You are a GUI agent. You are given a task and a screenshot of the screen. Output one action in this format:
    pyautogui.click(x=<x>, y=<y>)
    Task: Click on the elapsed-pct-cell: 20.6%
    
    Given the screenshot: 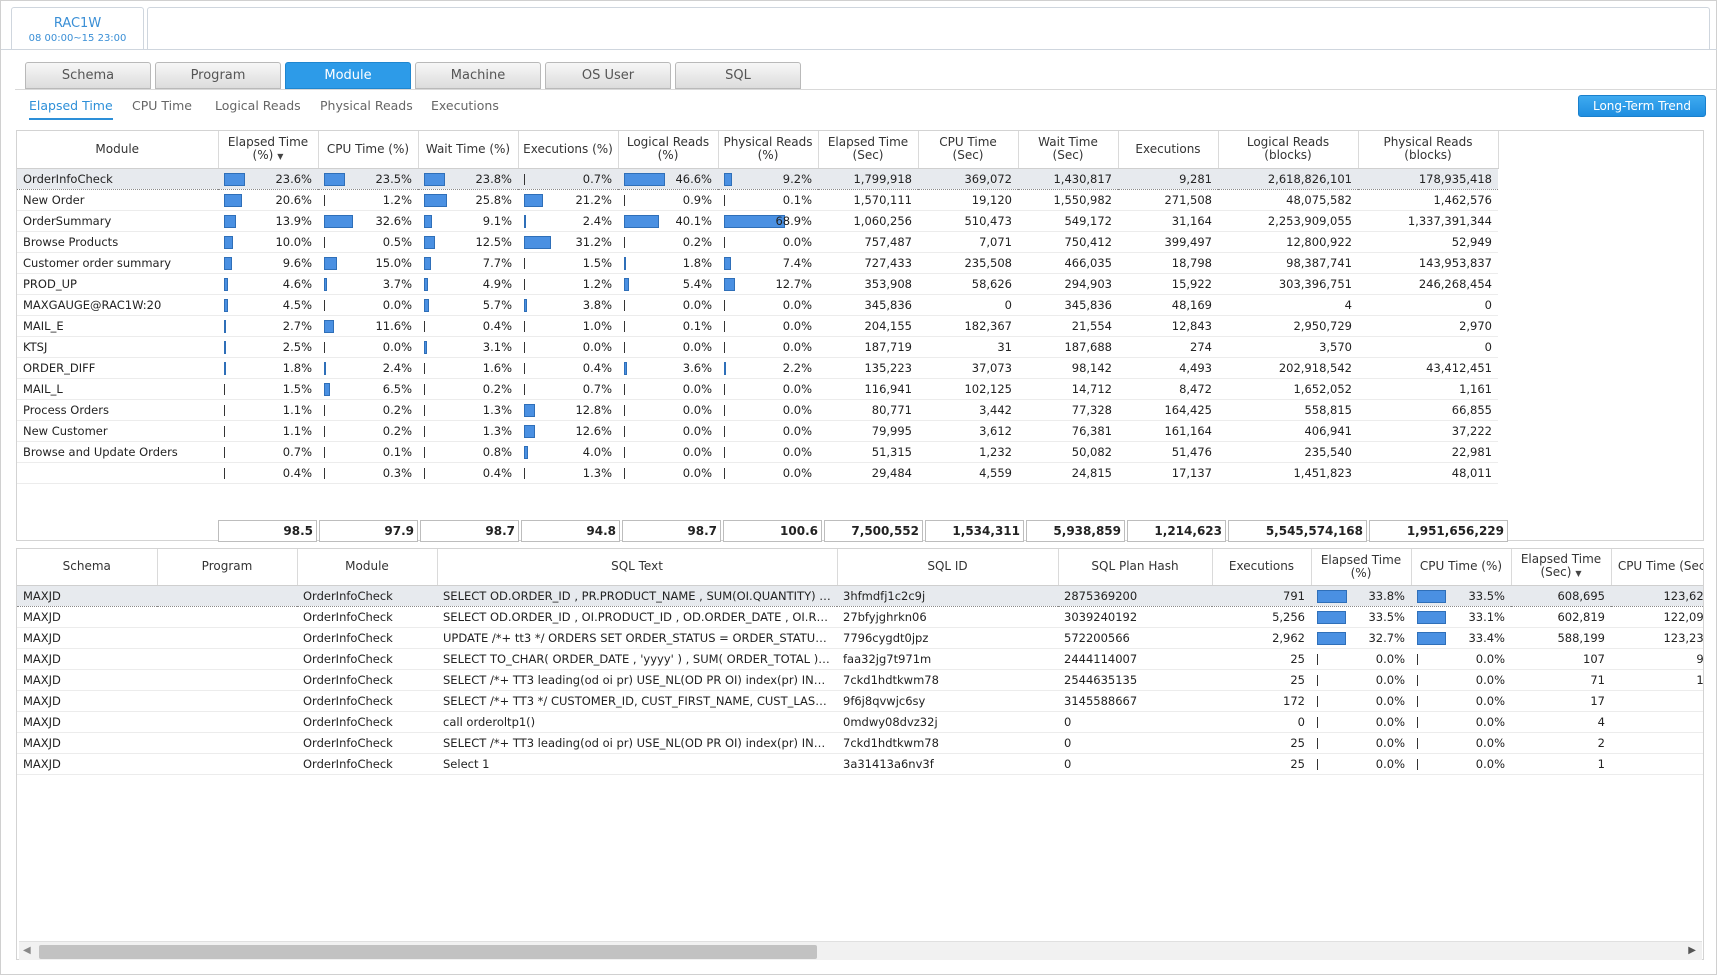 What is the action you would take?
    pyautogui.click(x=268, y=200)
    